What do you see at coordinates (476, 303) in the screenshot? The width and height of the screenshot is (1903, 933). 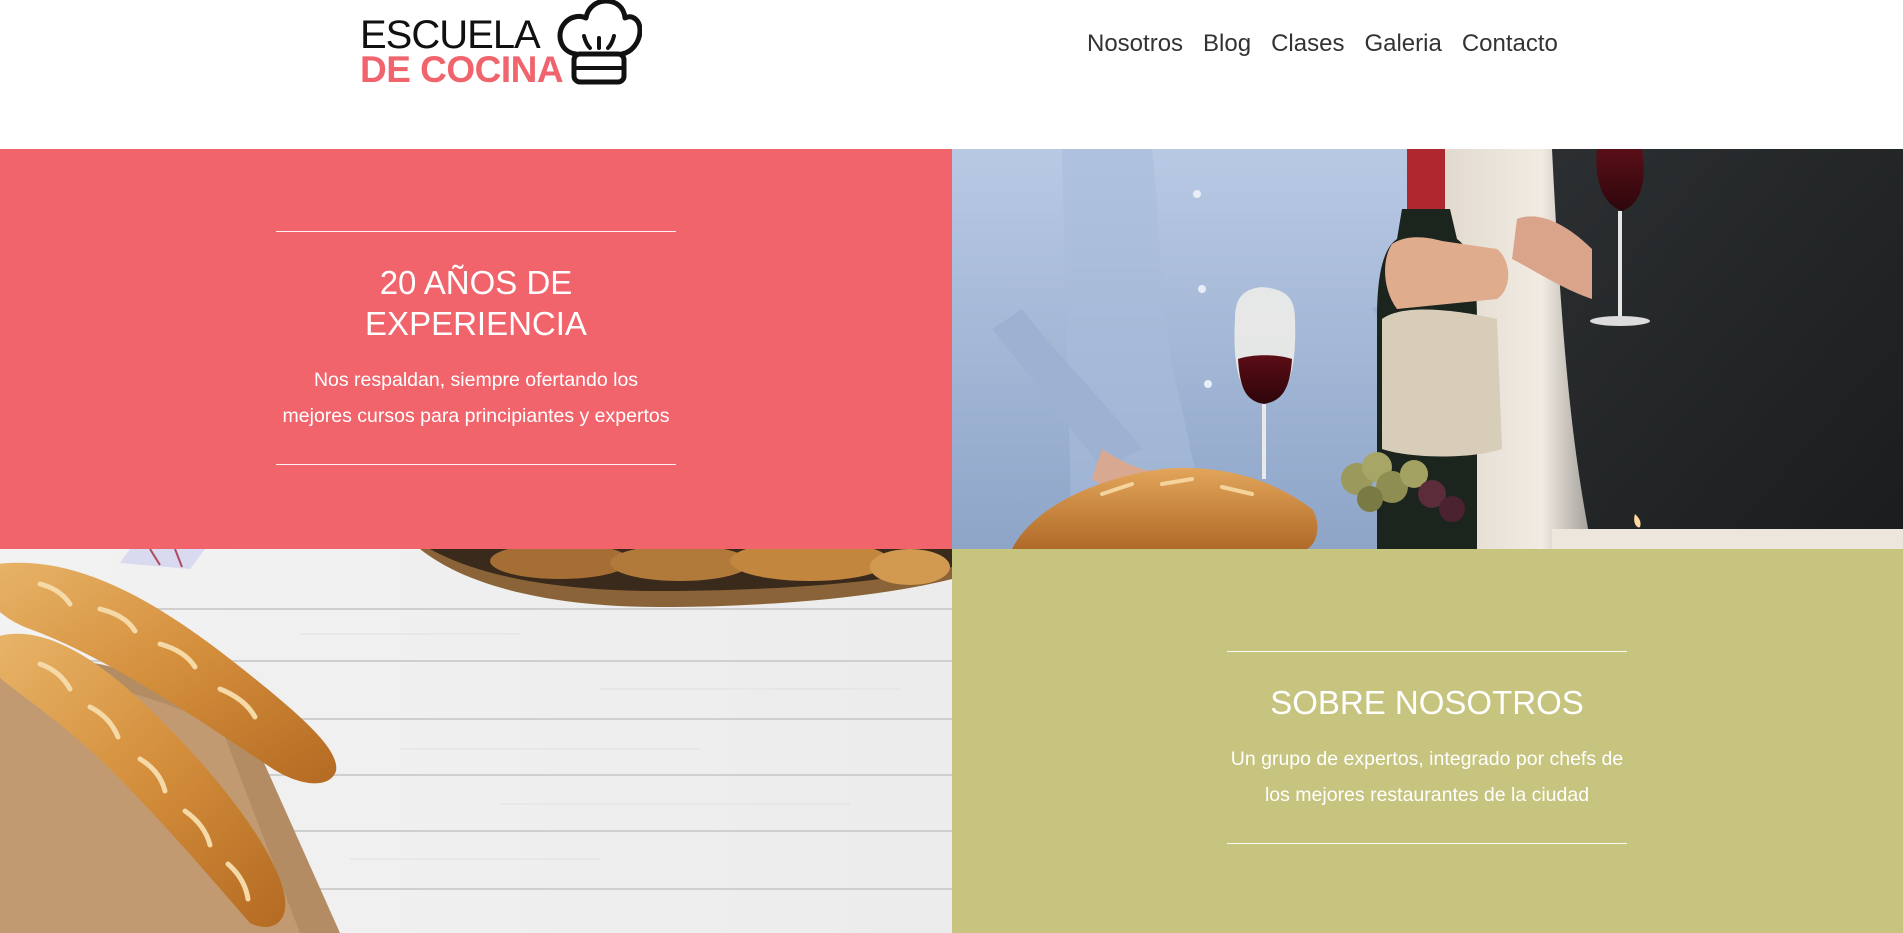 I see `experience-title: 20 AÑOS DE EXPERIENCIA` at bounding box center [476, 303].